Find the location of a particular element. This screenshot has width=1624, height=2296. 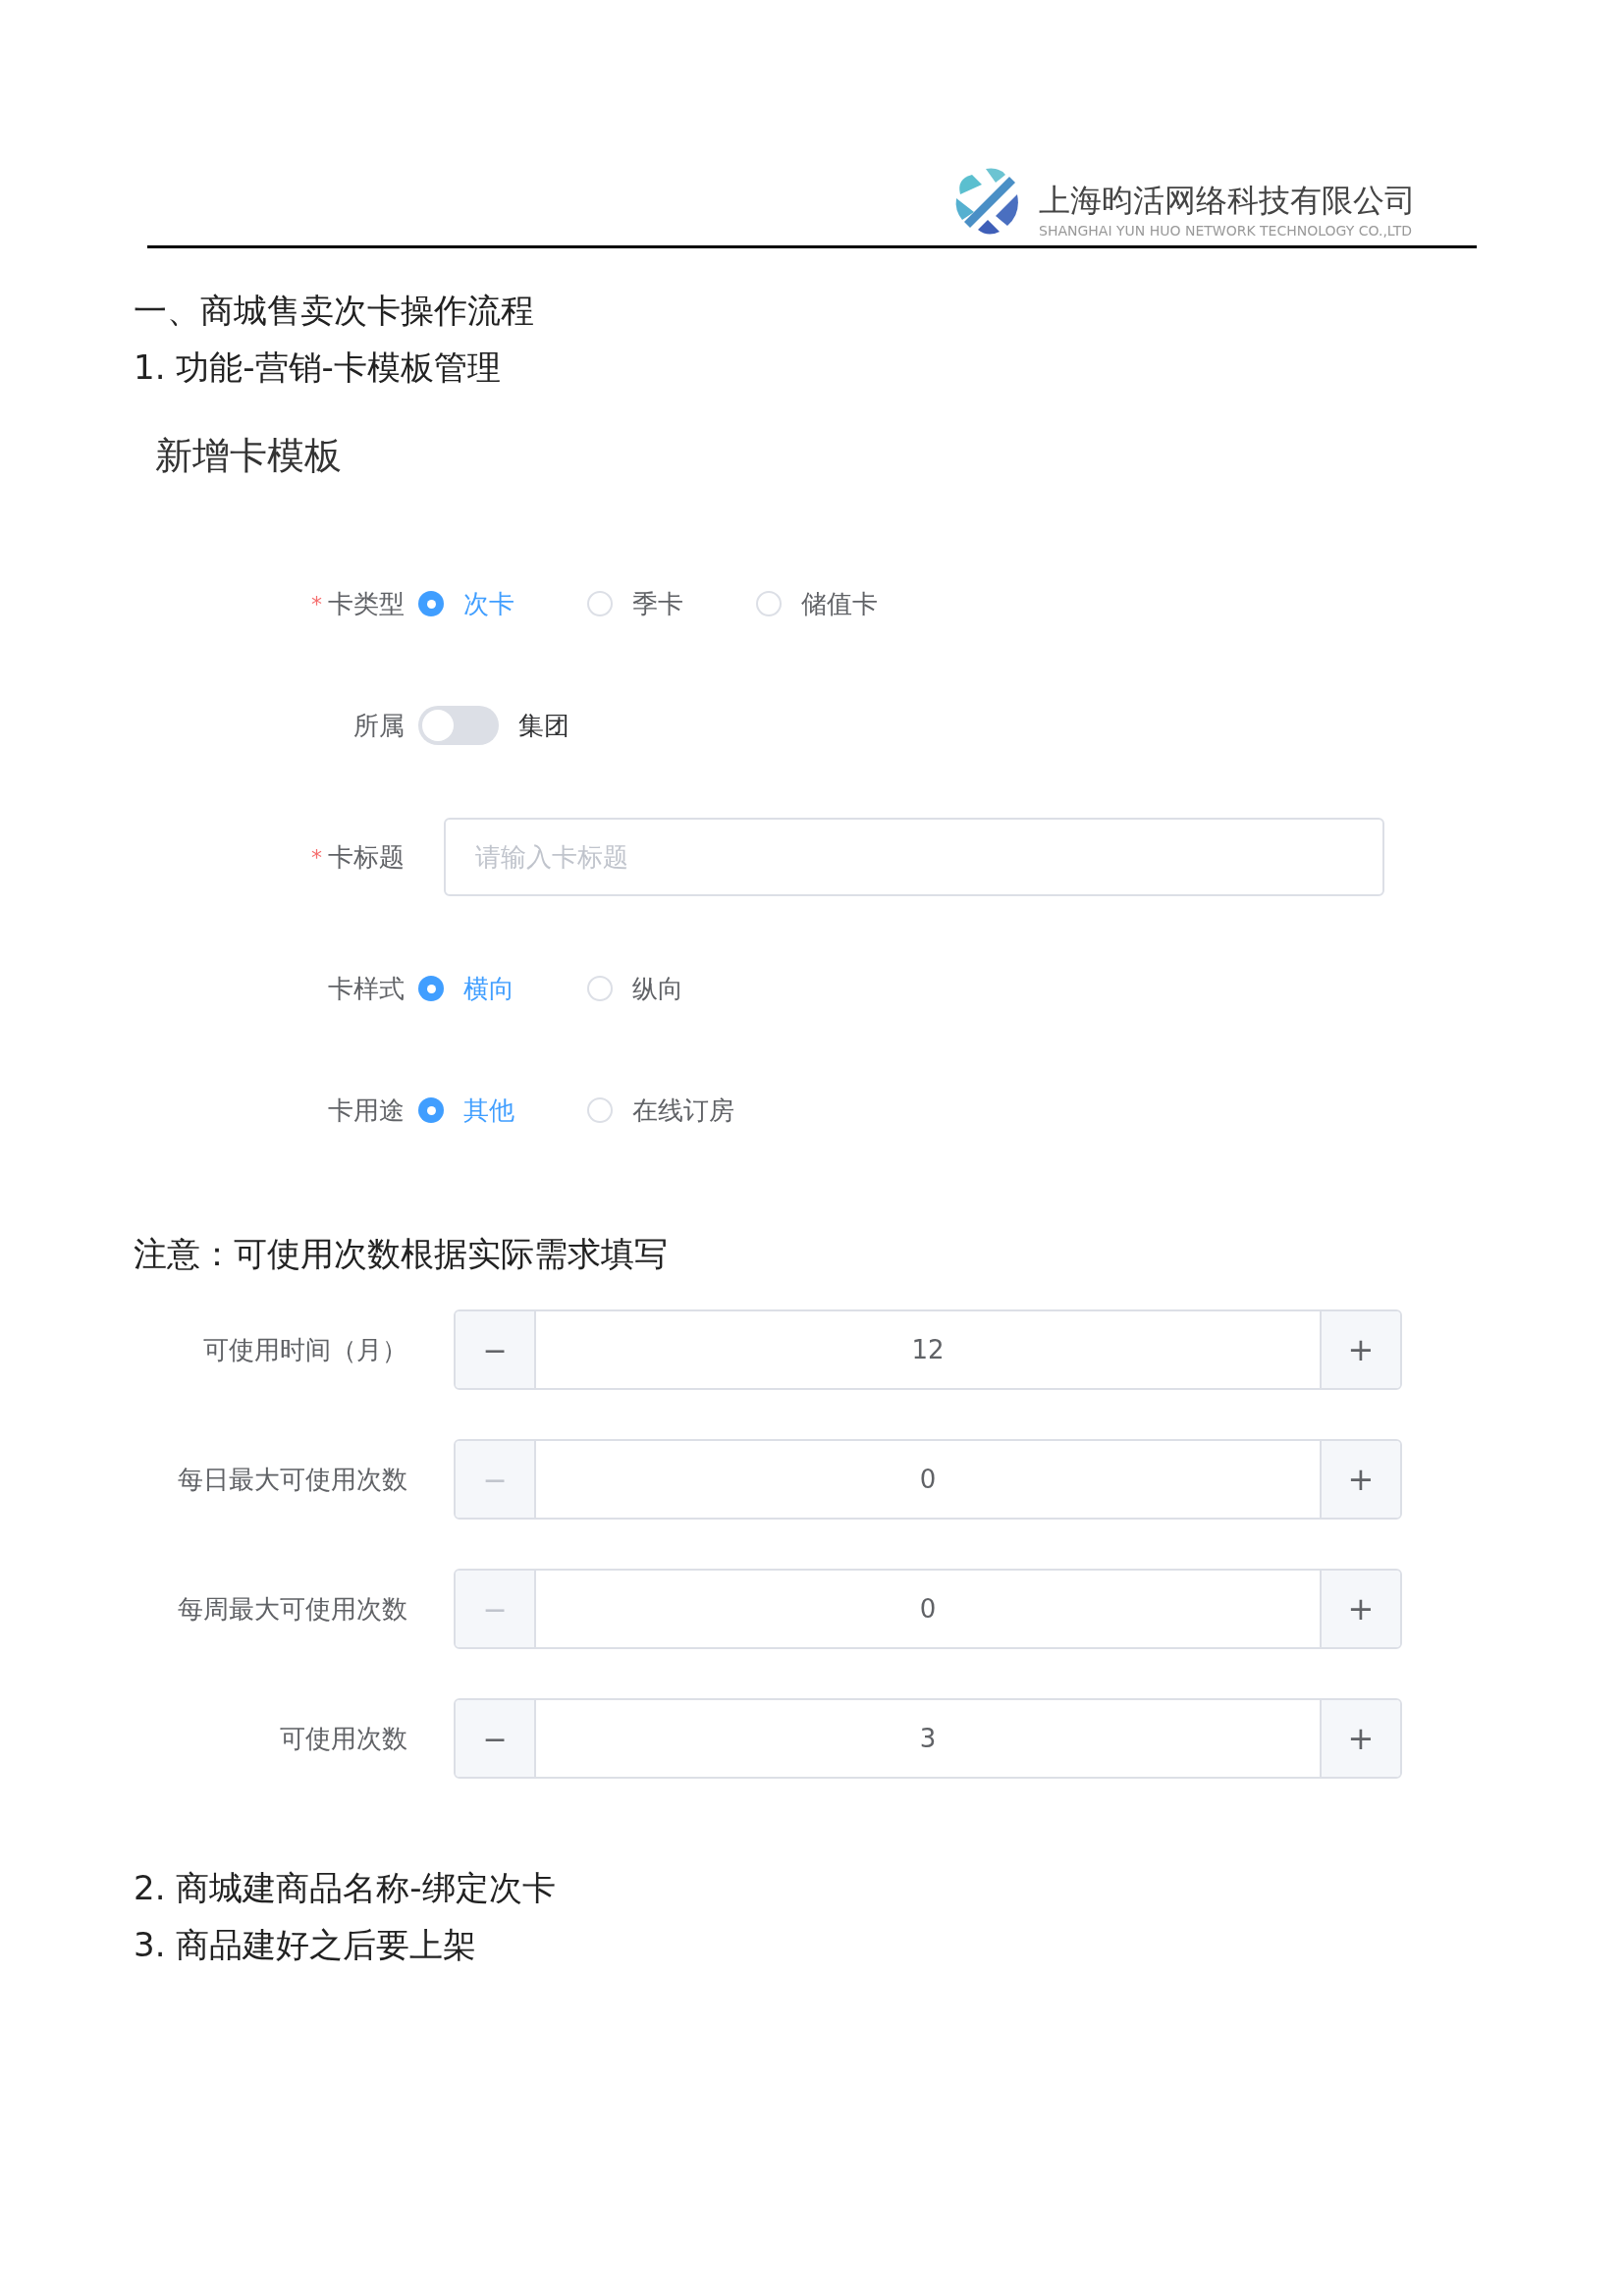

radio-label: 储值卡 is located at coordinates (839, 603).